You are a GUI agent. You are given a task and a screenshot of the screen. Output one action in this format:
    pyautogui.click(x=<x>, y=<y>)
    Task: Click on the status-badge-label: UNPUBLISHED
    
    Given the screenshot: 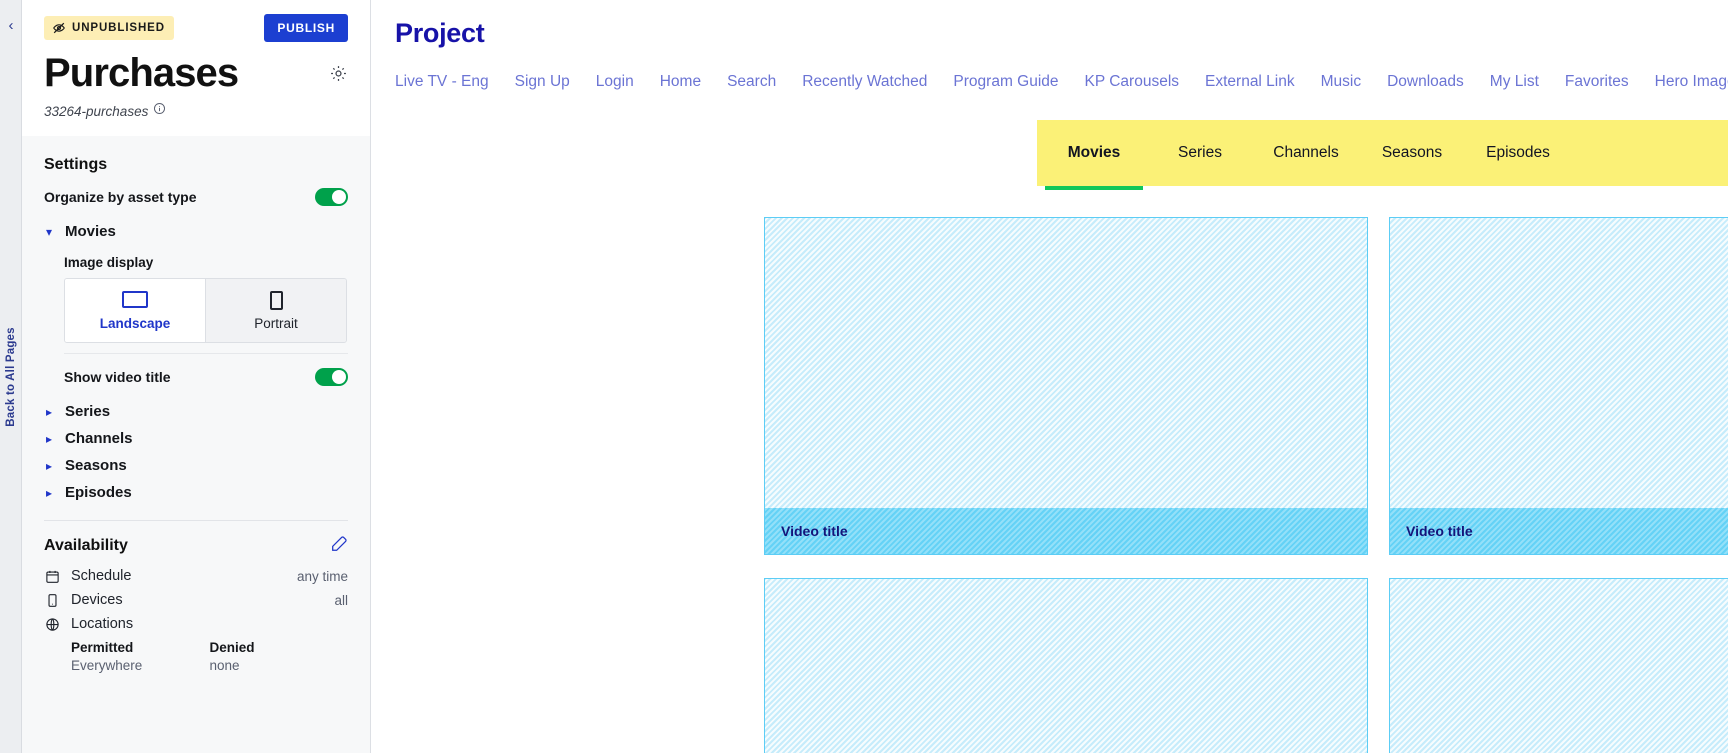 What is the action you would take?
    pyautogui.click(x=118, y=28)
    